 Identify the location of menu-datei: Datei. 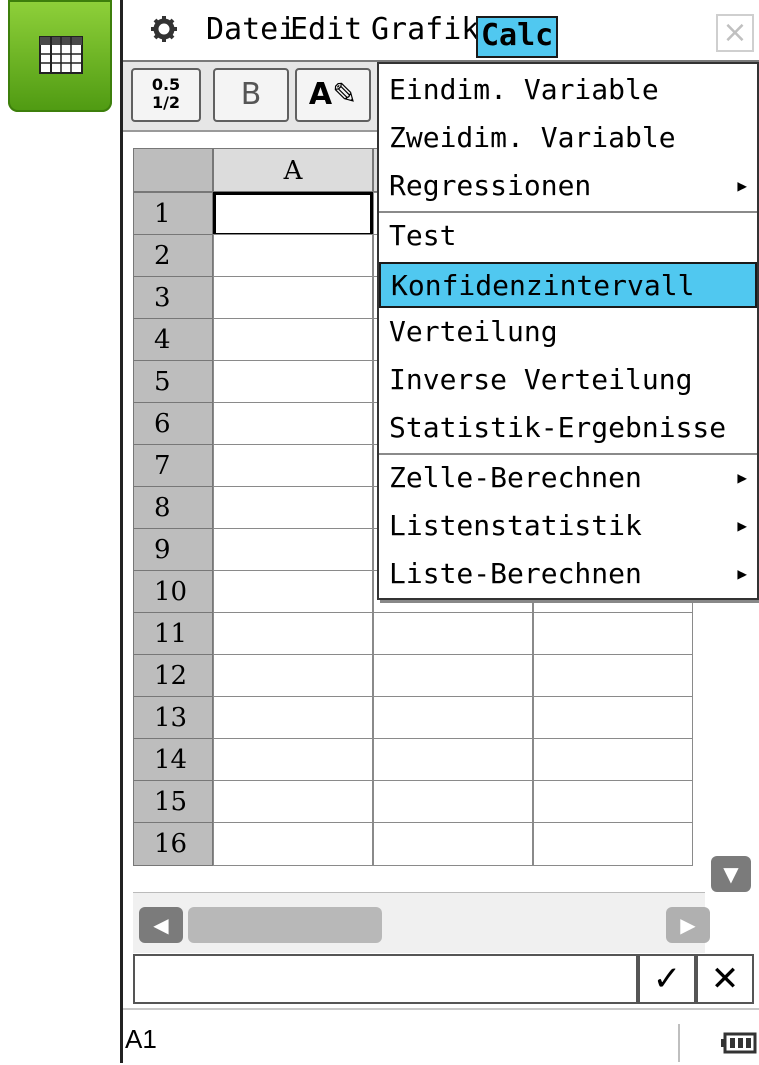
(251, 30).